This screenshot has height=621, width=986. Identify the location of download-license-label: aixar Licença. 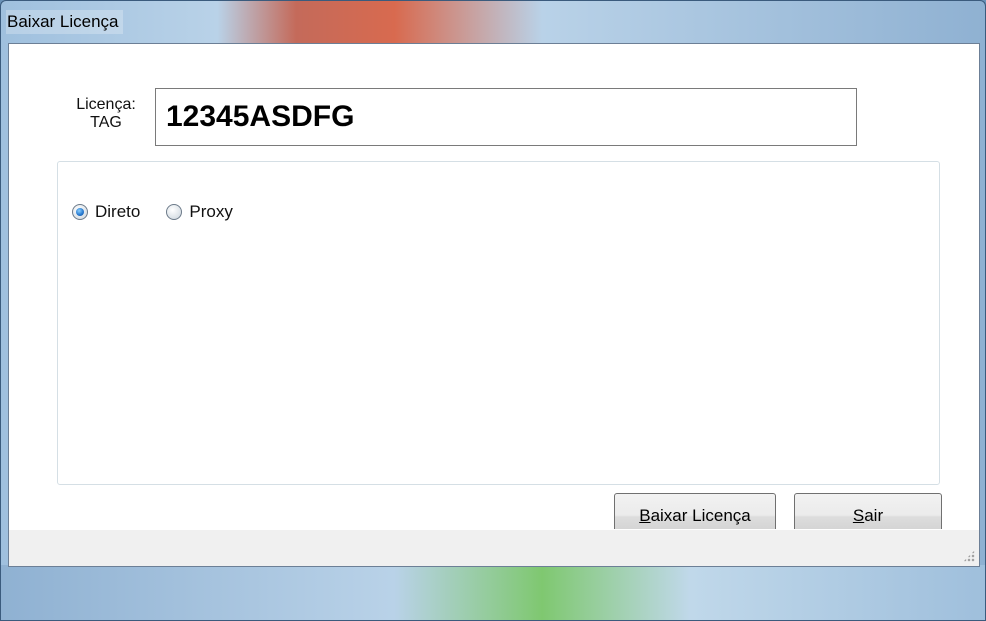
(700, 515).